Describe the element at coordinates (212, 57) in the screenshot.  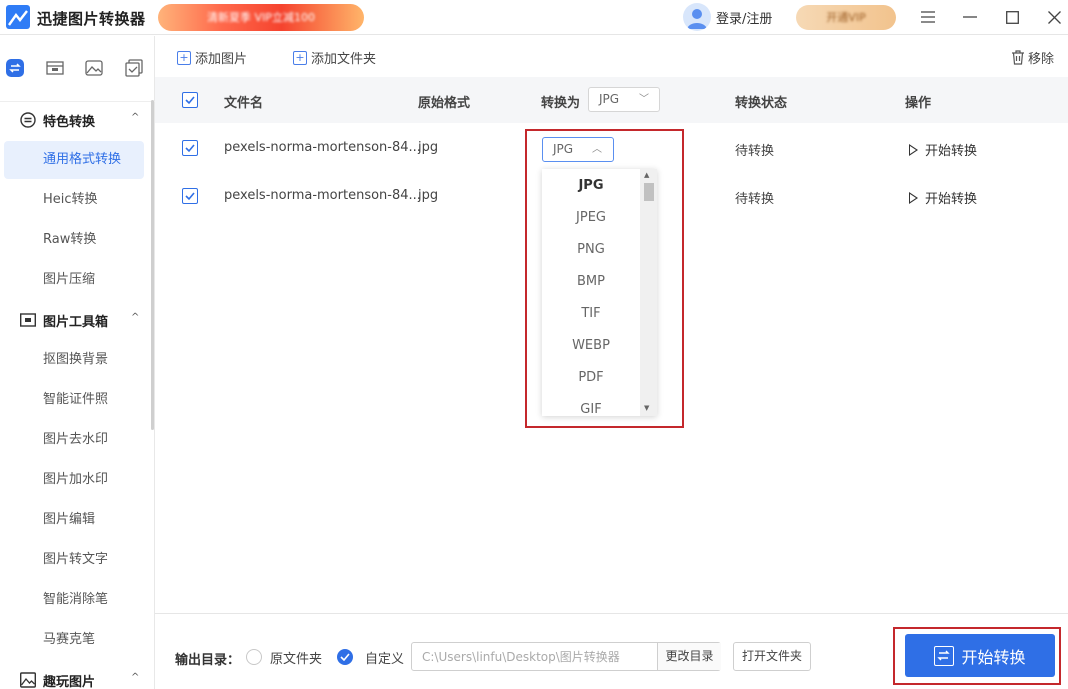
I see `add-image-button: + 添加图片` at that location.